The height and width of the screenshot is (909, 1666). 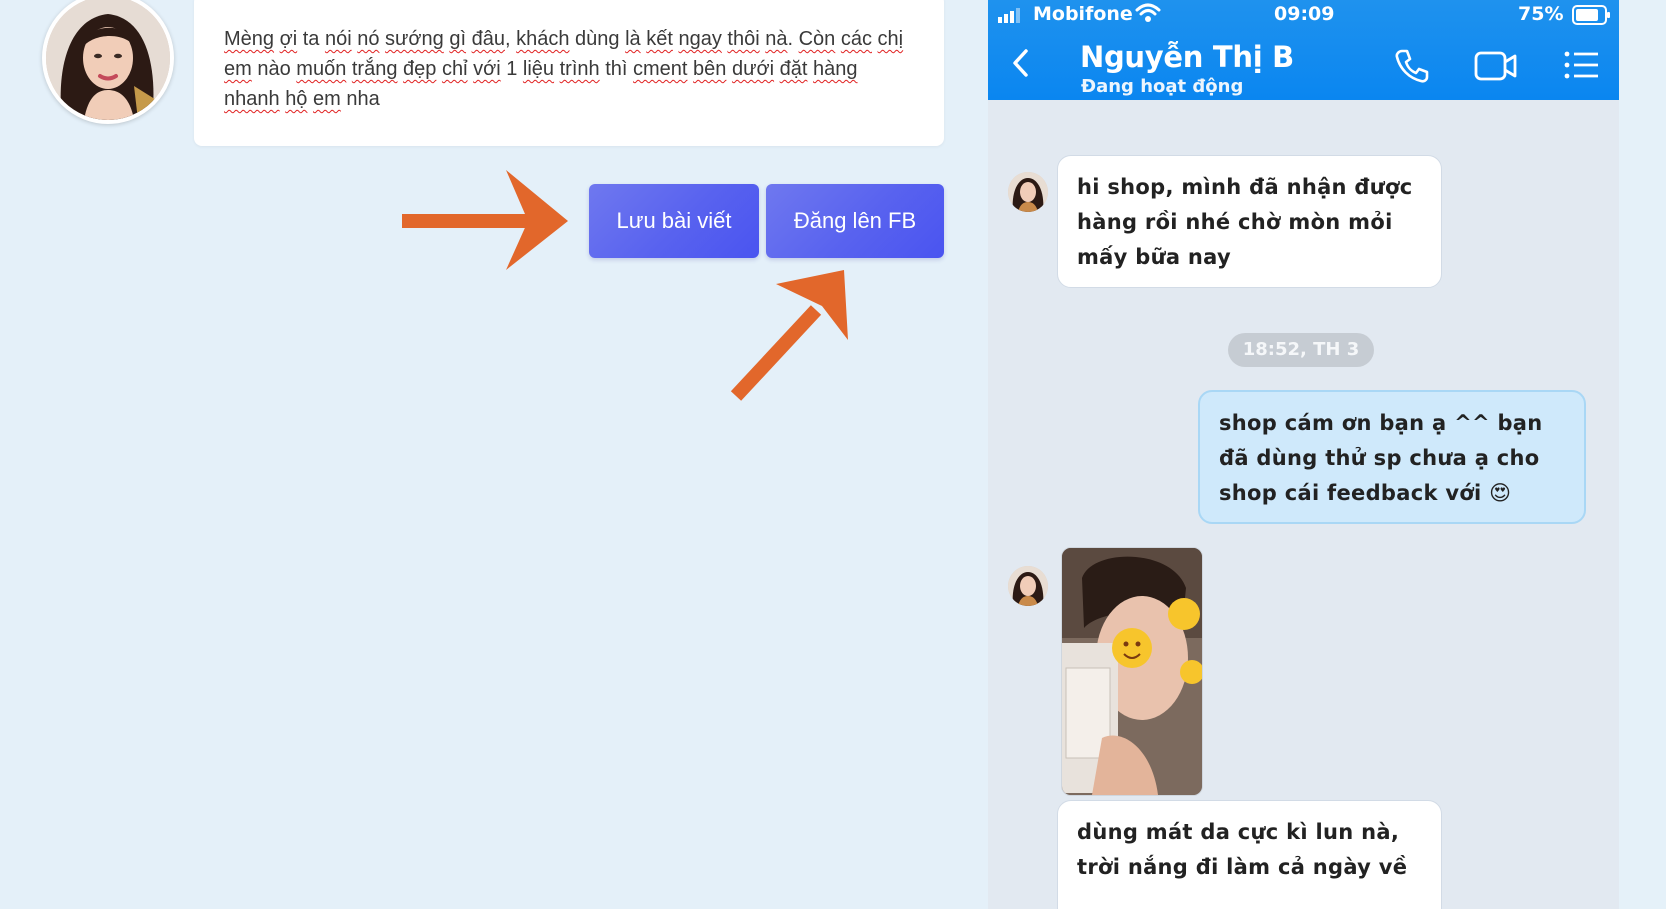 What do you see at coordinates (458, 39) in the screenshot?
I see `misspelled-word: gì` at bounding box center [458, 39].